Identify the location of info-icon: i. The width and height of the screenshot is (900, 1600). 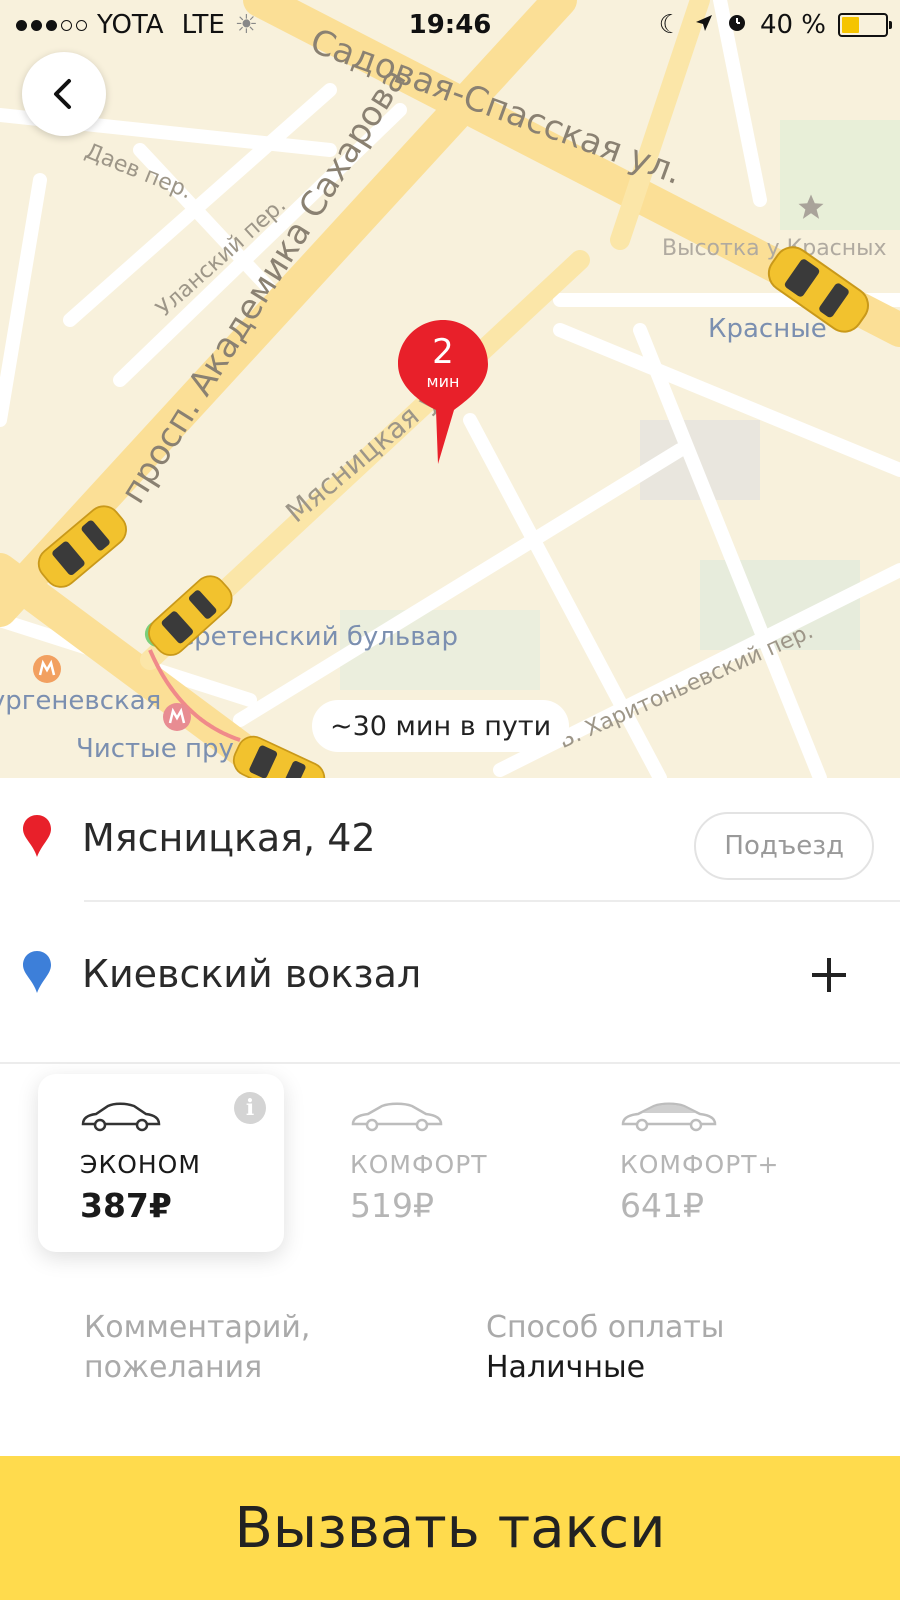
(250, 1108).